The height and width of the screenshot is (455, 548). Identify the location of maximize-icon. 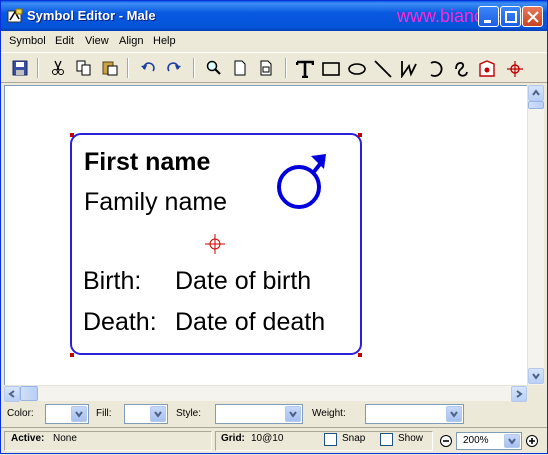
(511, 17).